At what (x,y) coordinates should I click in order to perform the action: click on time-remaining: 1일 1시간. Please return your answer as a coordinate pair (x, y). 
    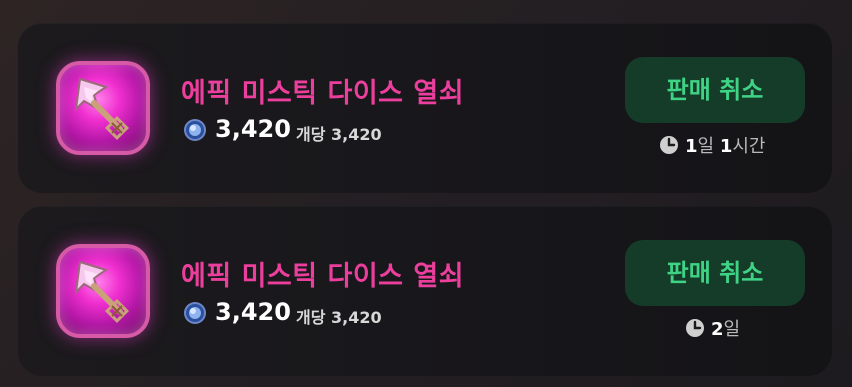
    Looking at the image, I should click on (712, 145).